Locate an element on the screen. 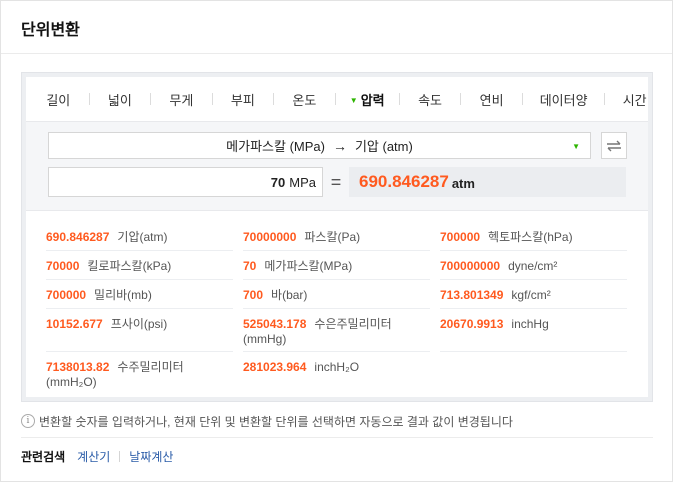 The height and width of the screenshot is (482, 673). result-unit: atm is located at coordinates (463, 183).